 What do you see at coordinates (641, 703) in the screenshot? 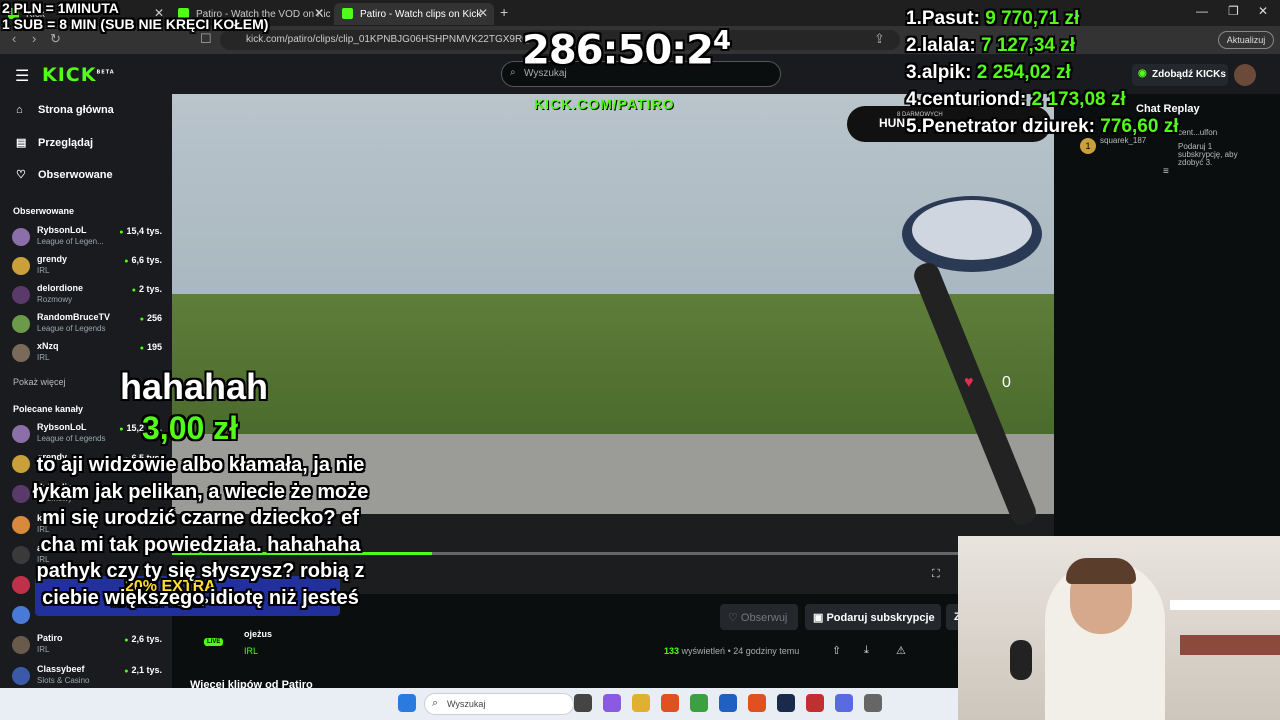
I see `folder-icon` at bounding box center [641, 703].